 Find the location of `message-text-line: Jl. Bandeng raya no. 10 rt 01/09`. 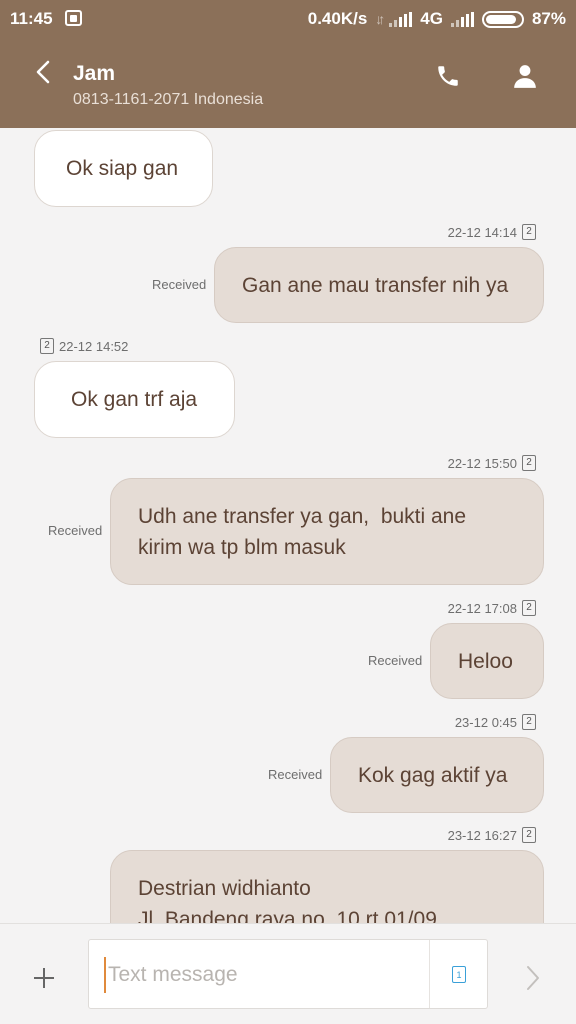

message-text-line: Jl. Bandeng raya no. 10 rt 01/09 is located at coordinates (287, 915).